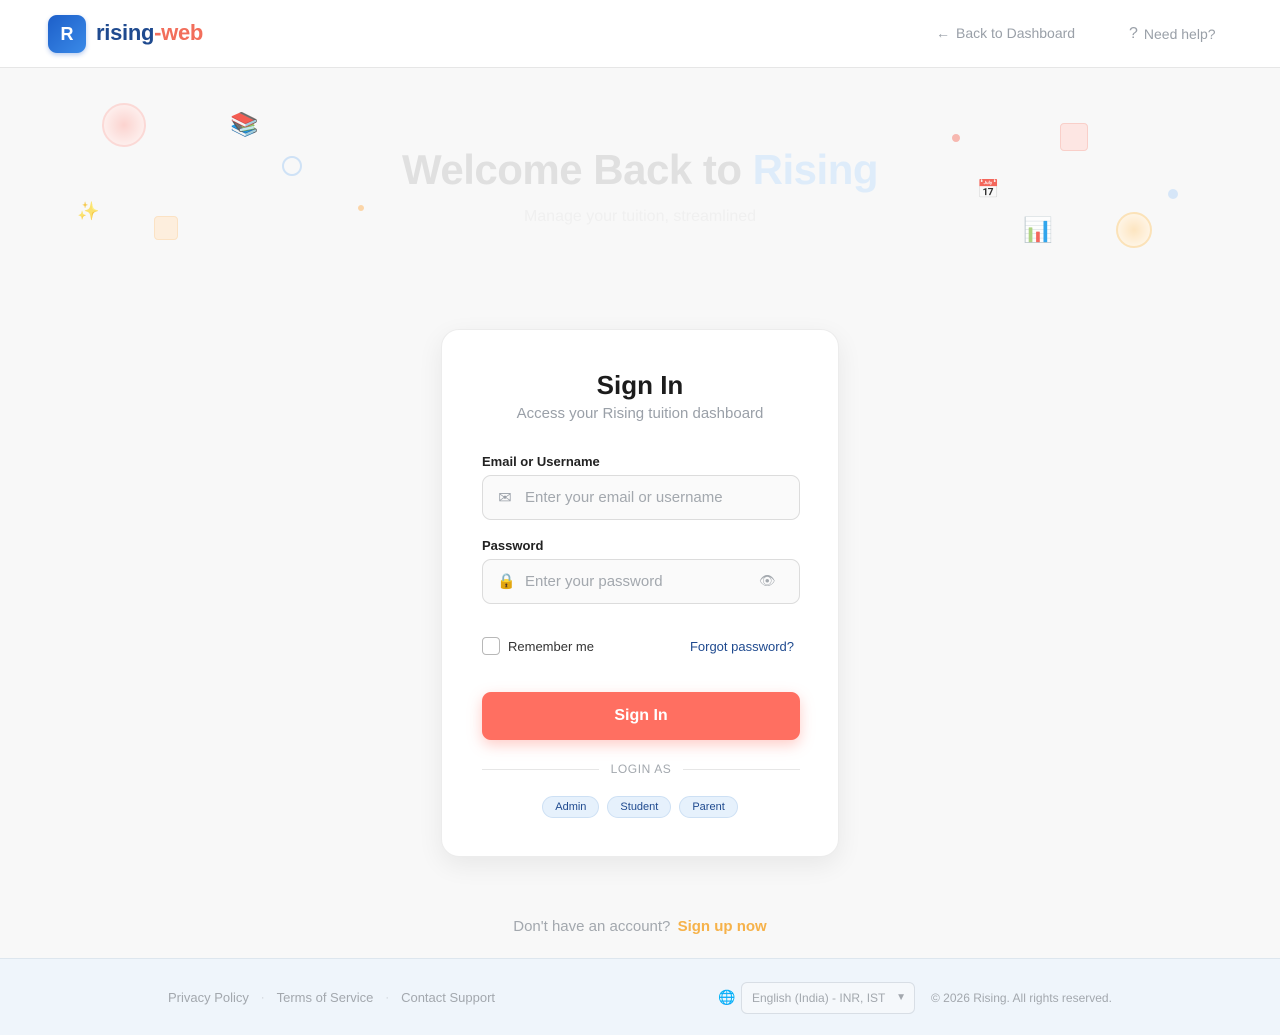 Image resolution: width=1280 pixels, height=1035 pixels. I want to click on role-chip-parent: Parent, so click(708, 807).